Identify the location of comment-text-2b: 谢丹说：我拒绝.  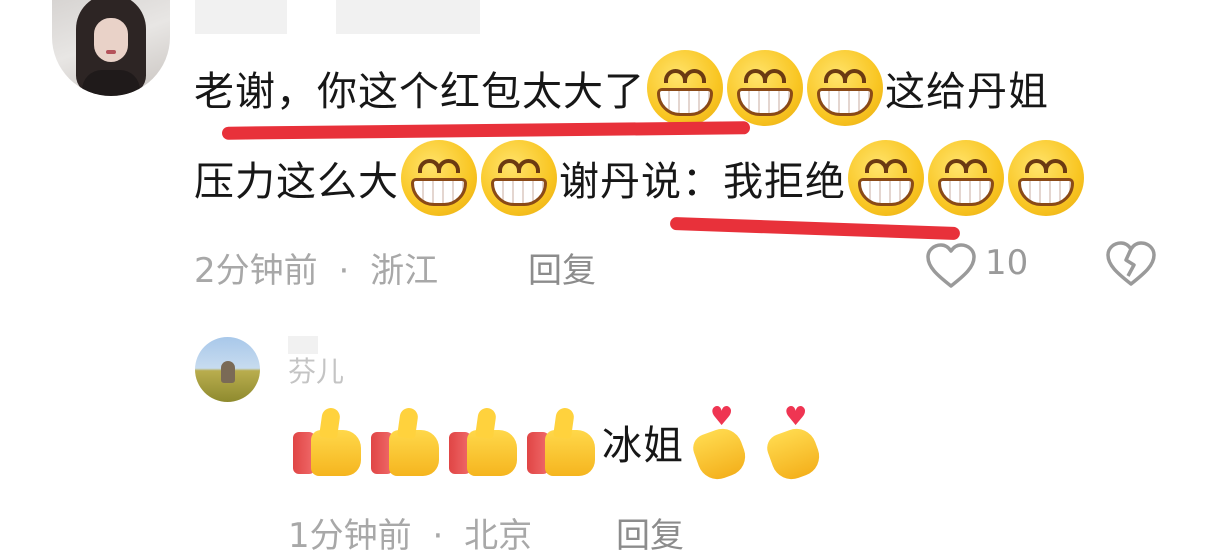
(702, 182).